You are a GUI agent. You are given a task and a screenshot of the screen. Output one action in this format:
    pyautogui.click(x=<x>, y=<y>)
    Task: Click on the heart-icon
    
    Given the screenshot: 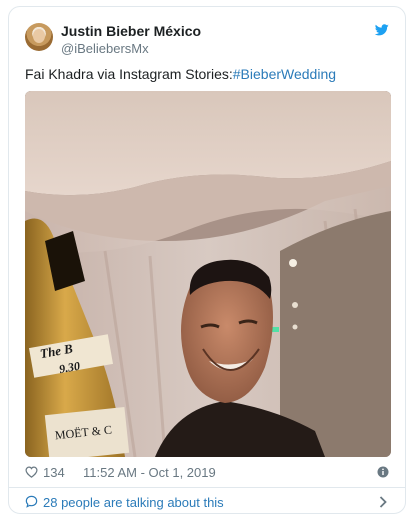 What is the action you would take?
    pyautogui.click(x=31, y=472)
    